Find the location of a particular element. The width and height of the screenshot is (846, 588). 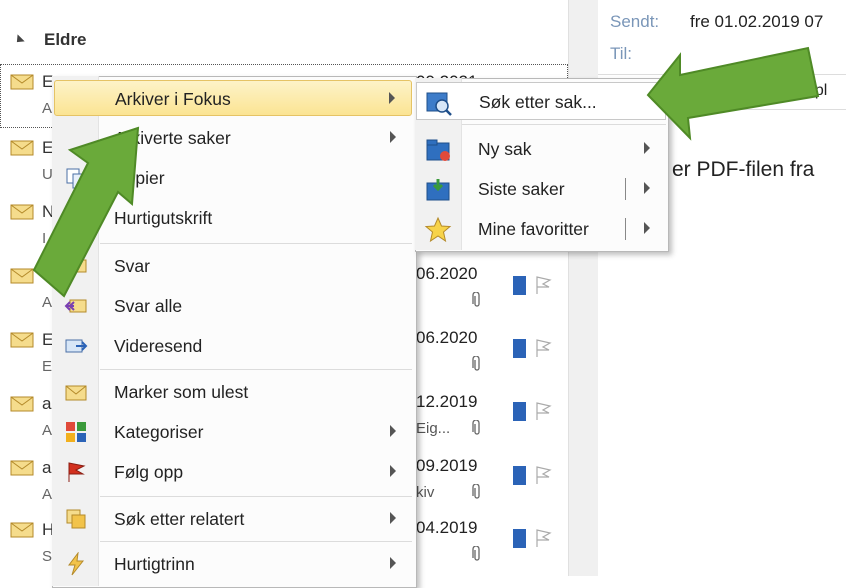

menu-item-label: Svar is located at coordinates (132, 266).